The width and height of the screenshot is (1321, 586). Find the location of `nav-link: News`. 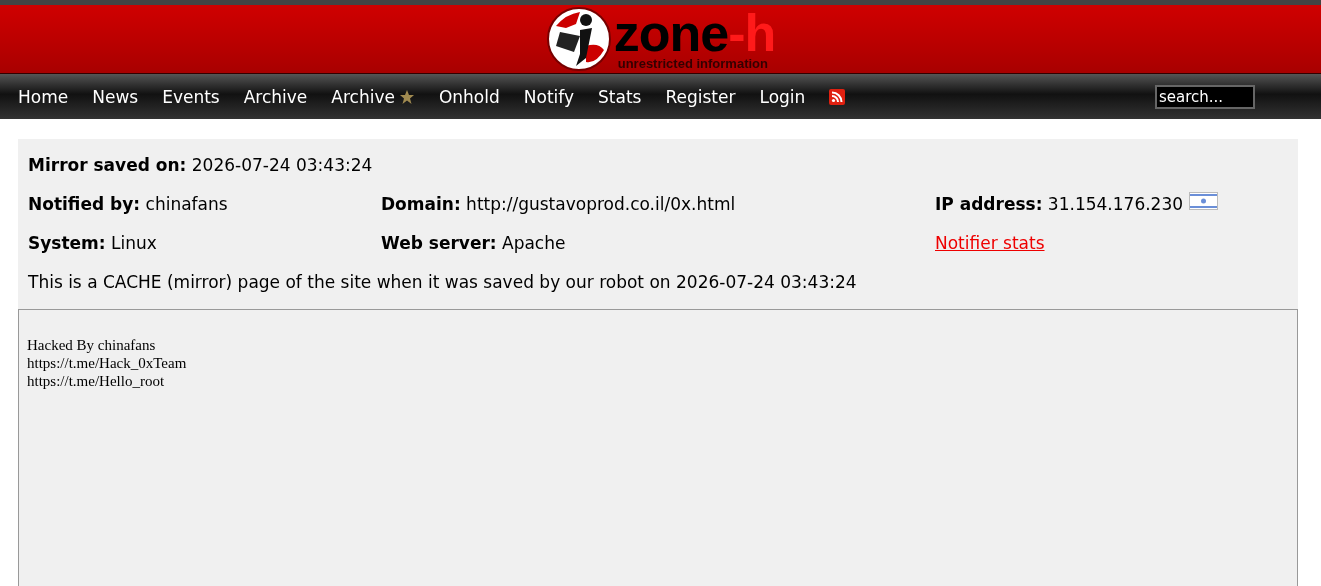

nav-link: News is located at coordinates (115, 96).